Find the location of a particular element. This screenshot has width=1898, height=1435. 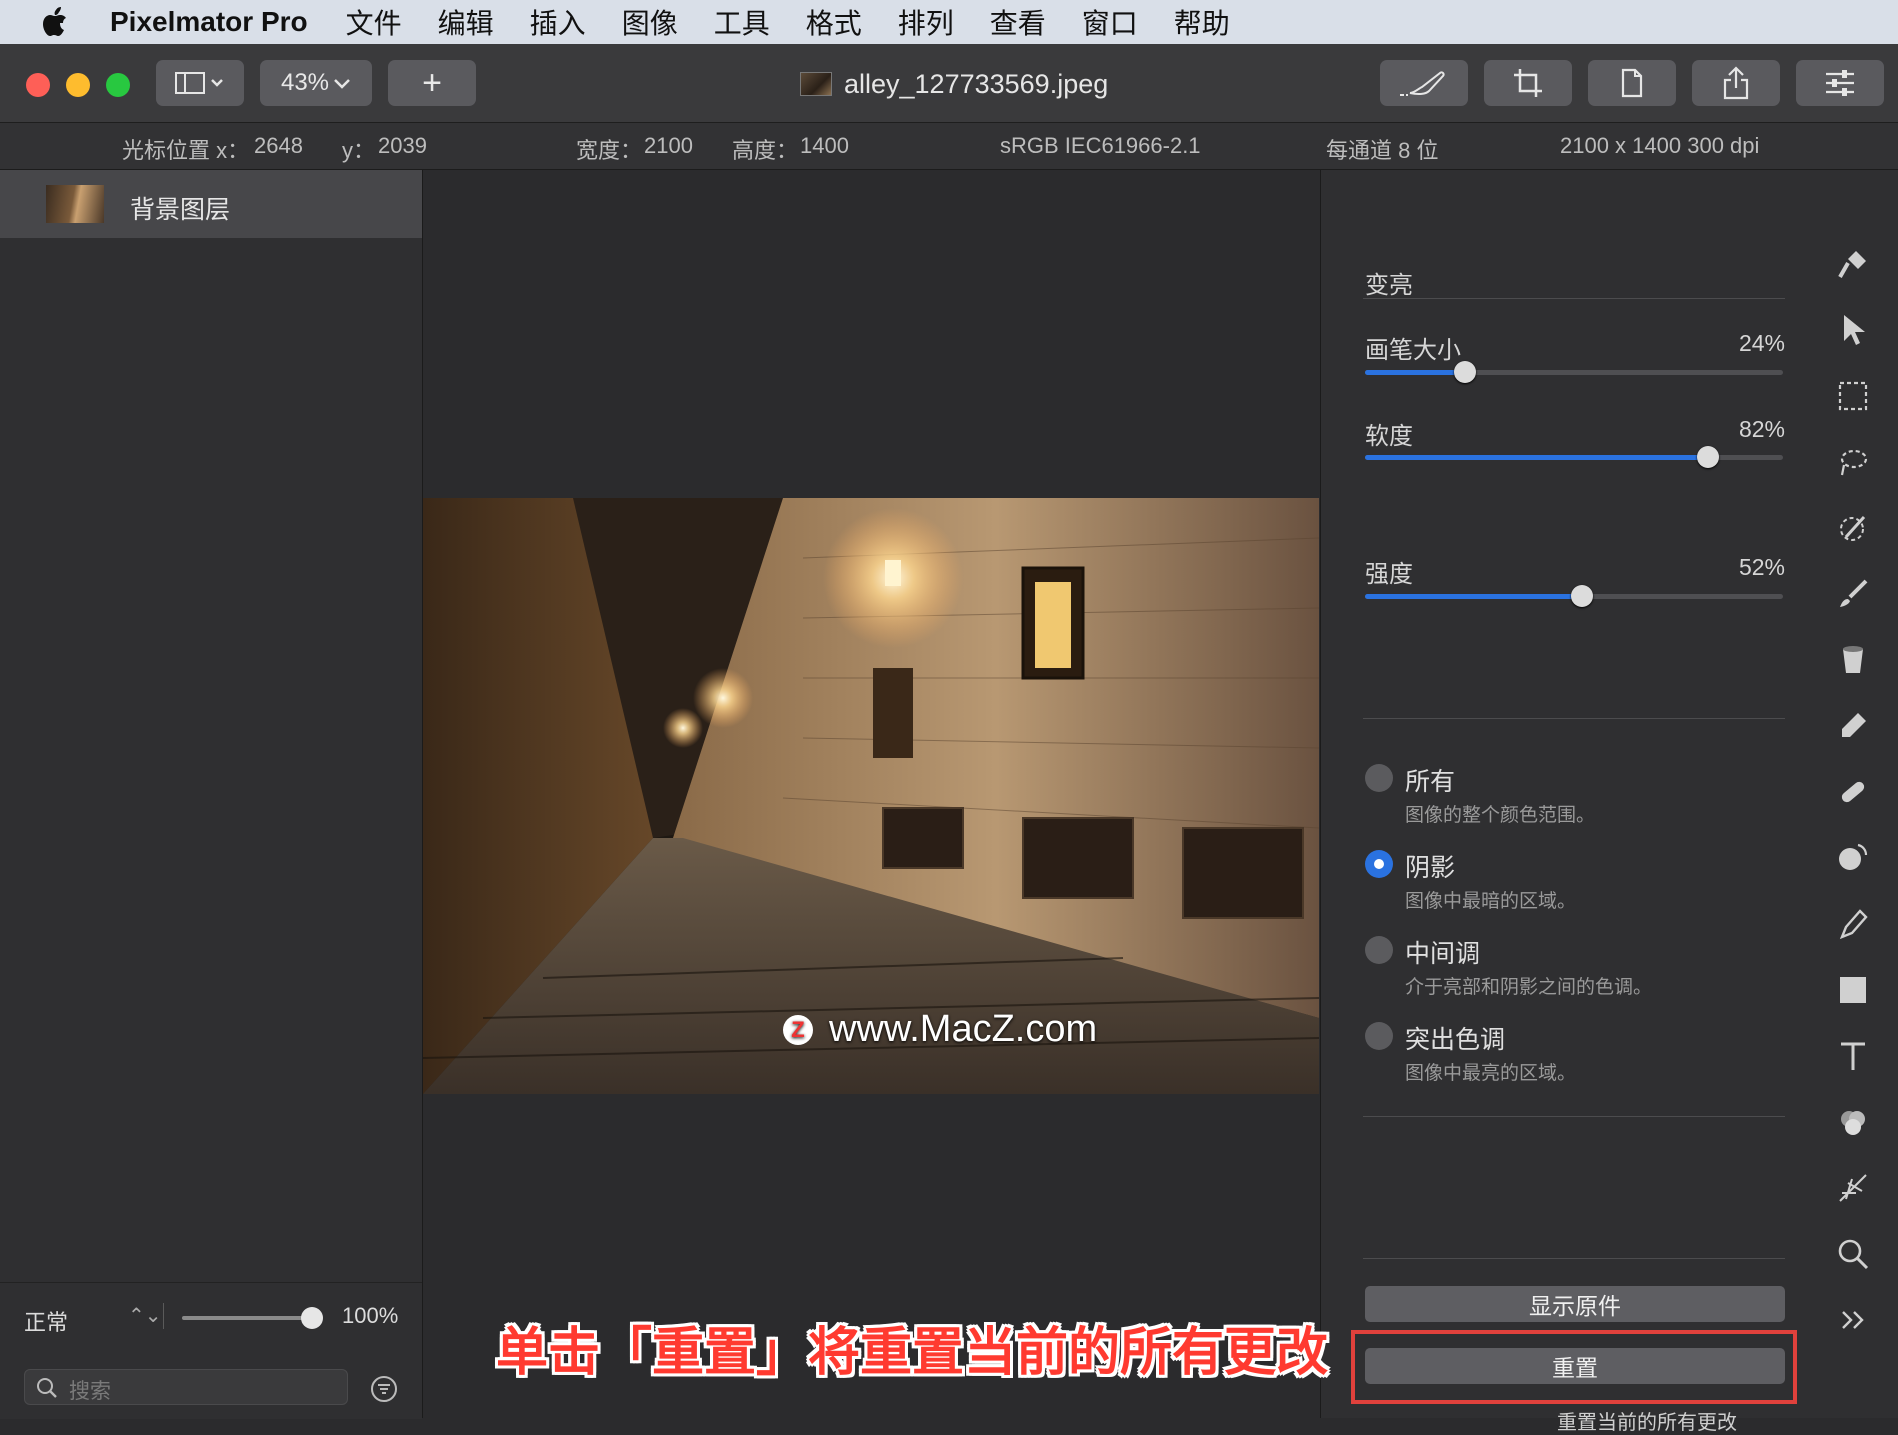

brush-stroke-icon is located at coordinates (1422, 83).